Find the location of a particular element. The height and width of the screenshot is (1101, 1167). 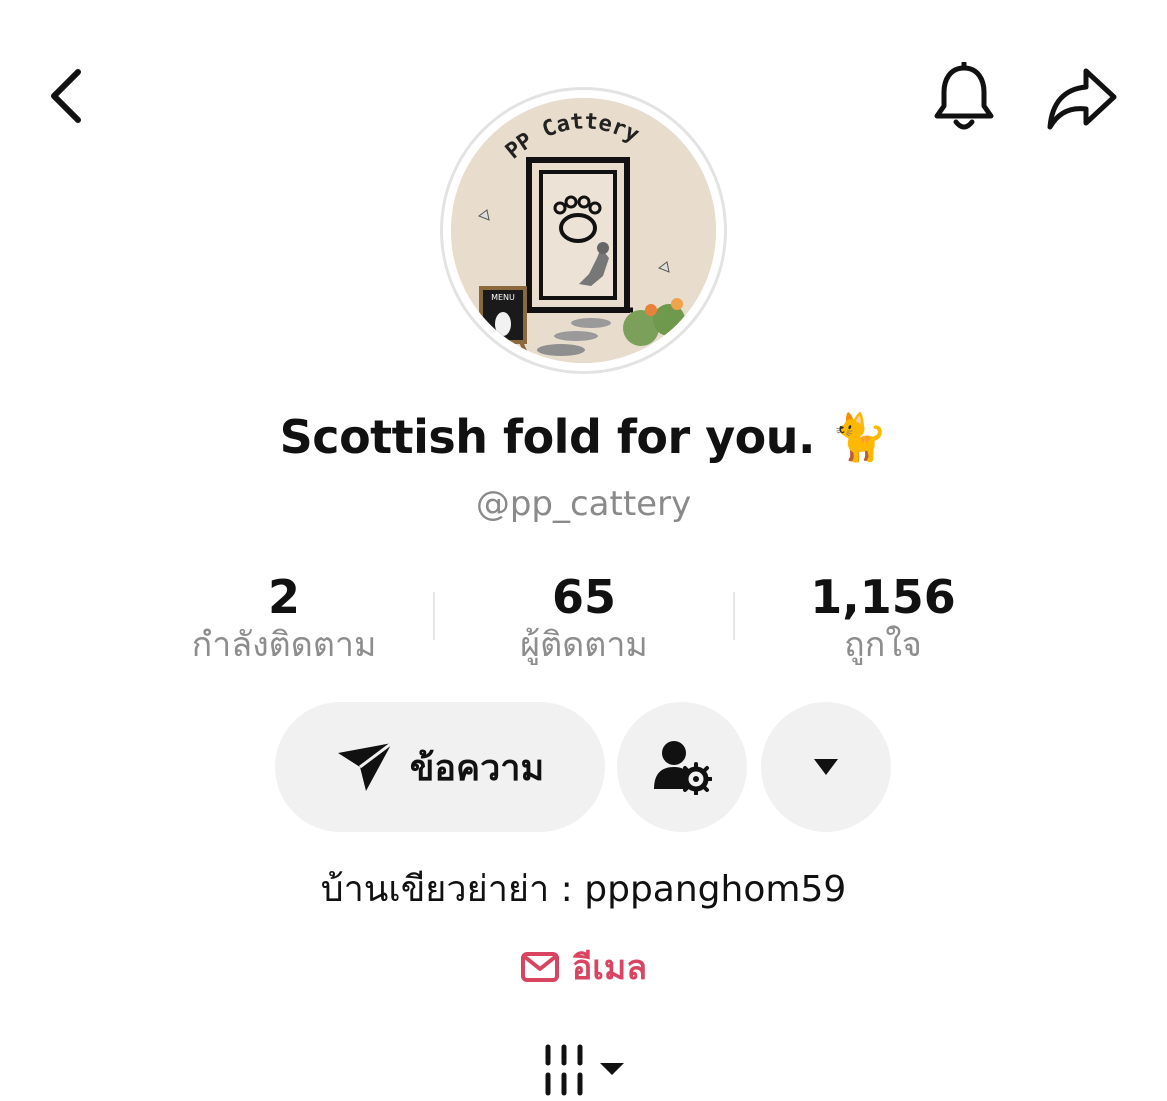

send-icon is located at coordinates (365, 766).